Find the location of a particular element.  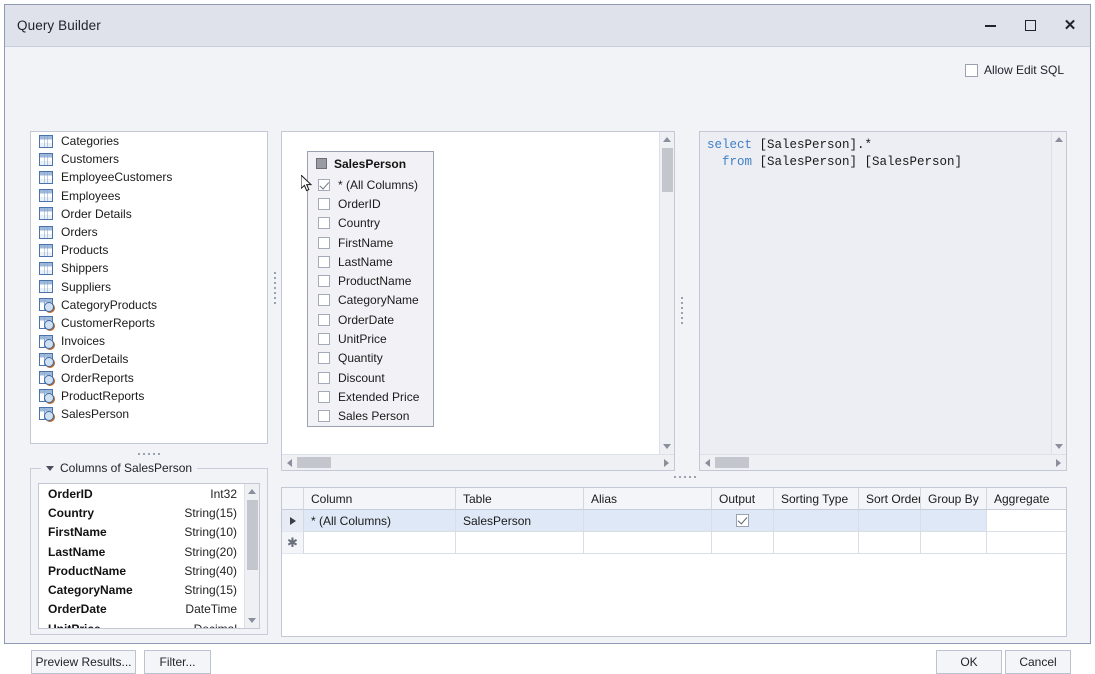

maximize-button is located at coordinates (1030, 25).